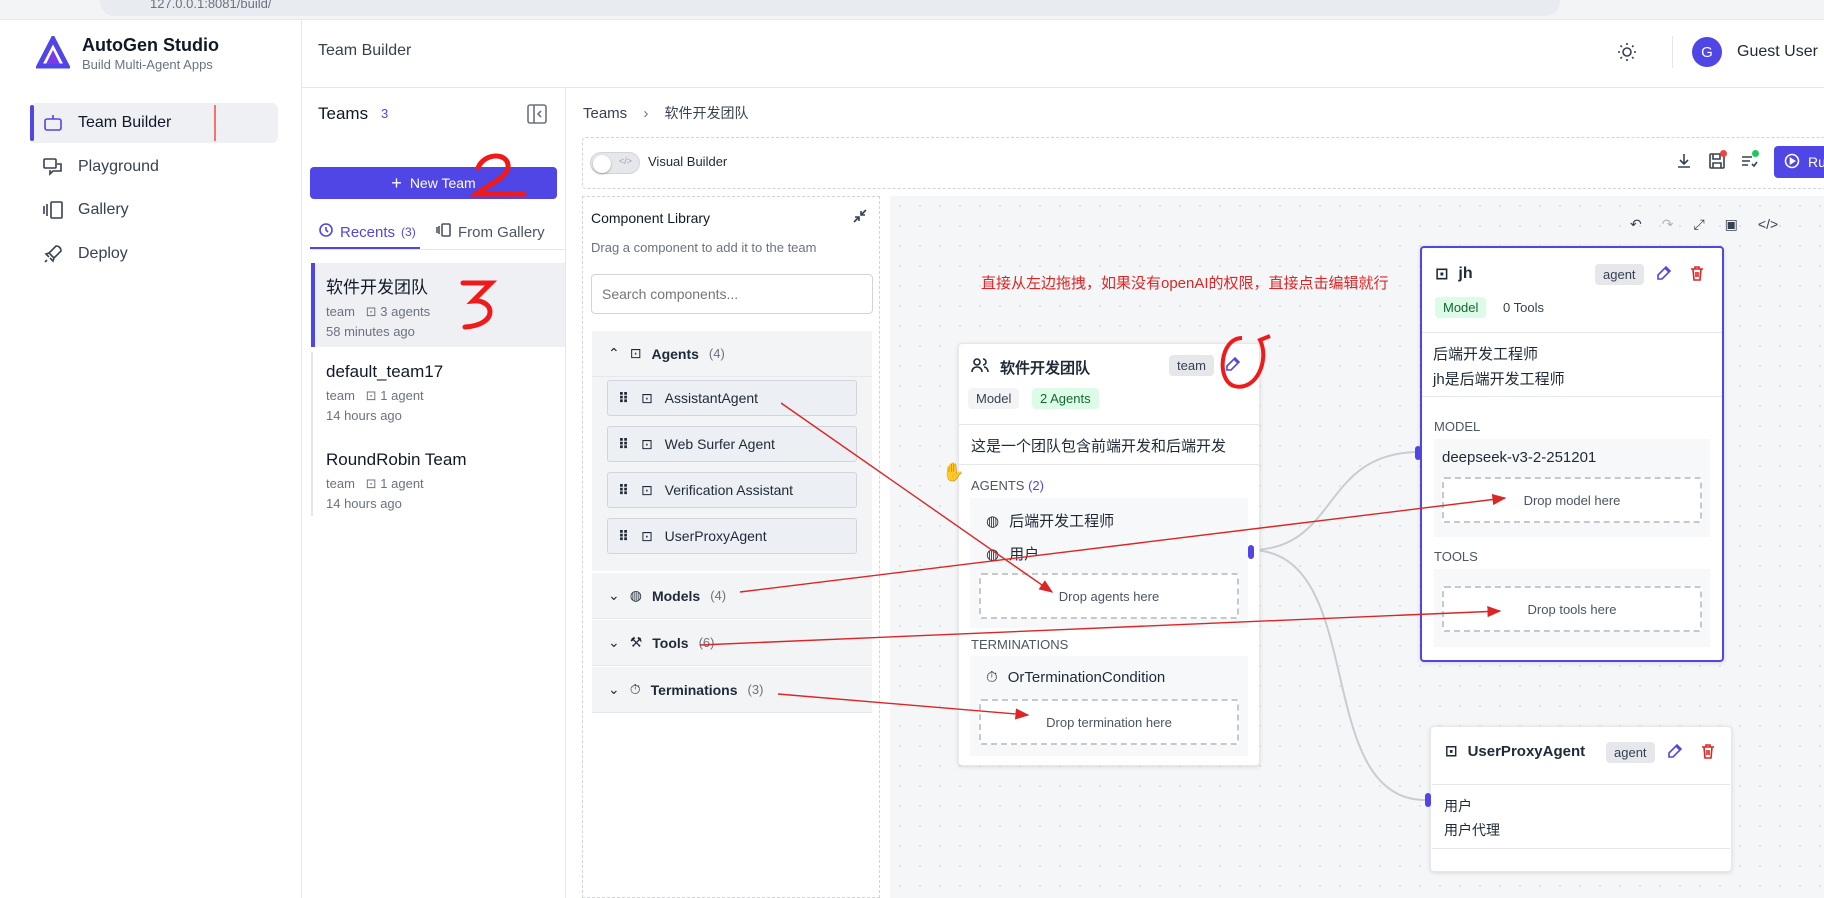  Describe the element at coordinates (1457, 426) in the screenshot. I see `model-section-title: MODEL` at that location.